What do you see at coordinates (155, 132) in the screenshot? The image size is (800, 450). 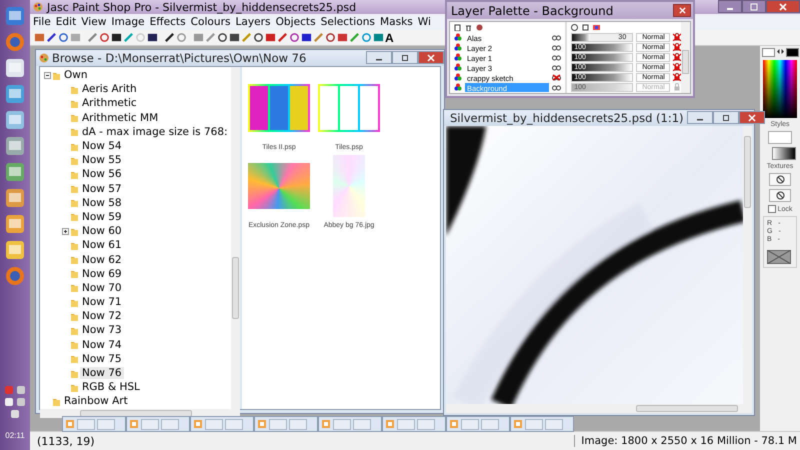 I see `tree-item: dA - max image size is 768:` at bounding box center [155, 132].